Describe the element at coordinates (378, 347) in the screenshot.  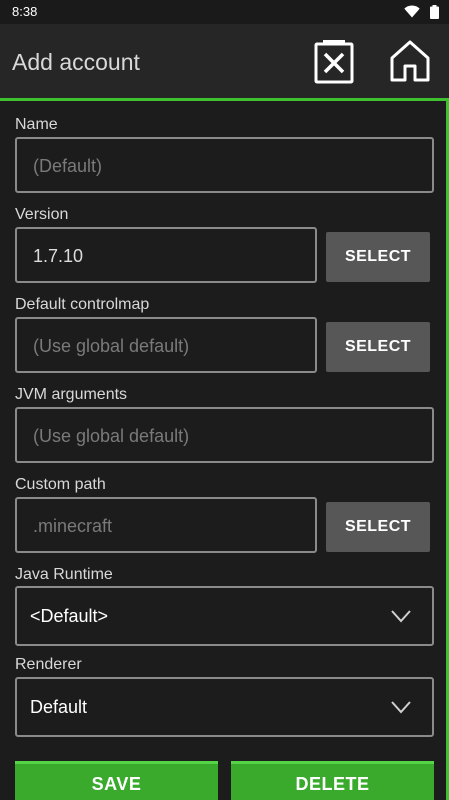
I see `controlmap-select-button: SELECT` at that location.